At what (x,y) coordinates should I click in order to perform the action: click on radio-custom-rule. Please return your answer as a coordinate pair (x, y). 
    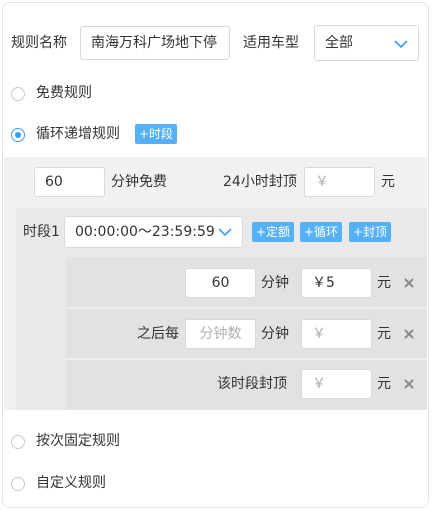
    Looking at the image, I should click on (18, 484).